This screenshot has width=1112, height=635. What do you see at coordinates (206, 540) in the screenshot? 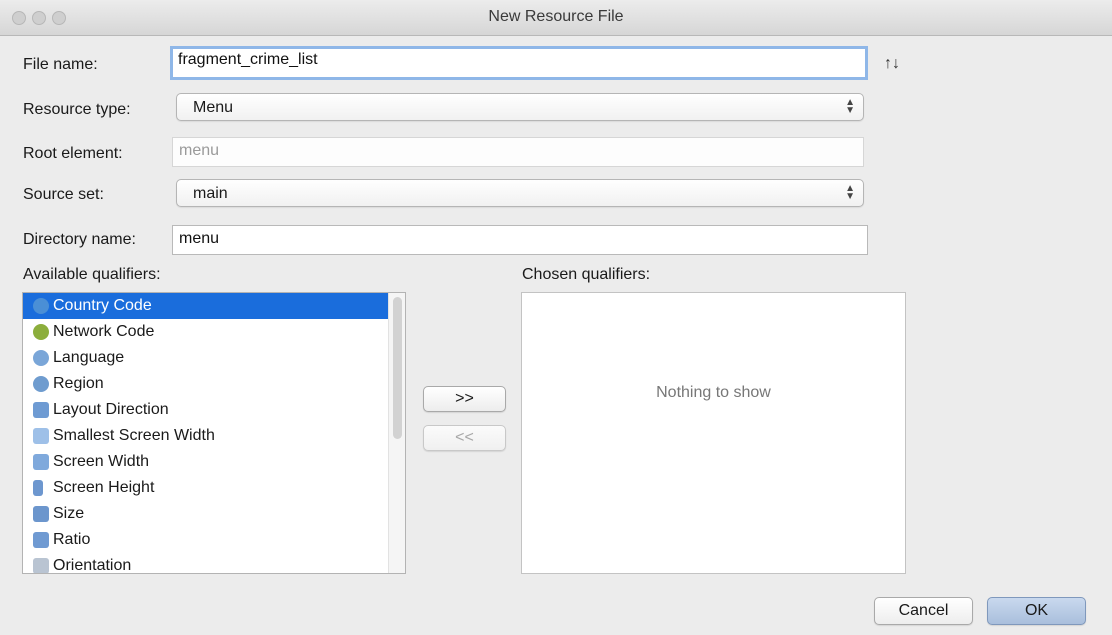
I see `list-item-ratio: Ratio` at bounding box center [206, 540].